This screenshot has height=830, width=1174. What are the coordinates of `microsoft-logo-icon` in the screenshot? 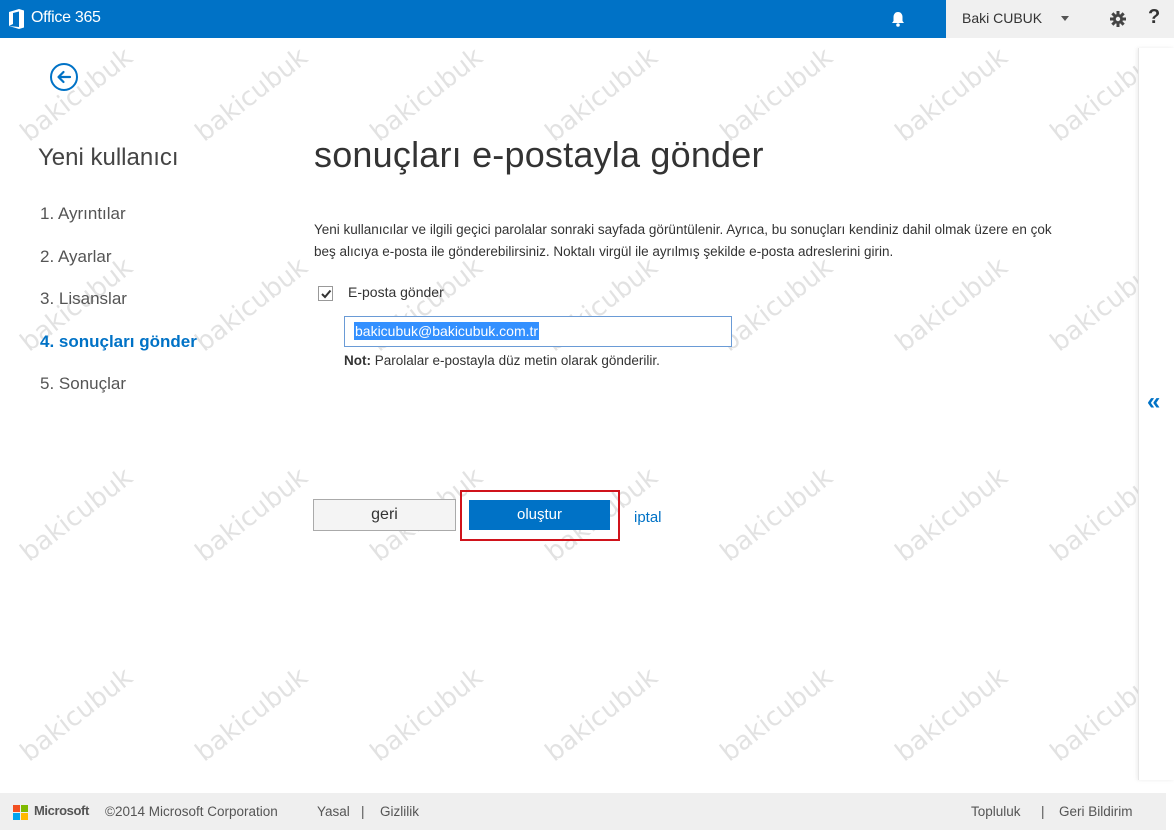 It's located at (21, 813).